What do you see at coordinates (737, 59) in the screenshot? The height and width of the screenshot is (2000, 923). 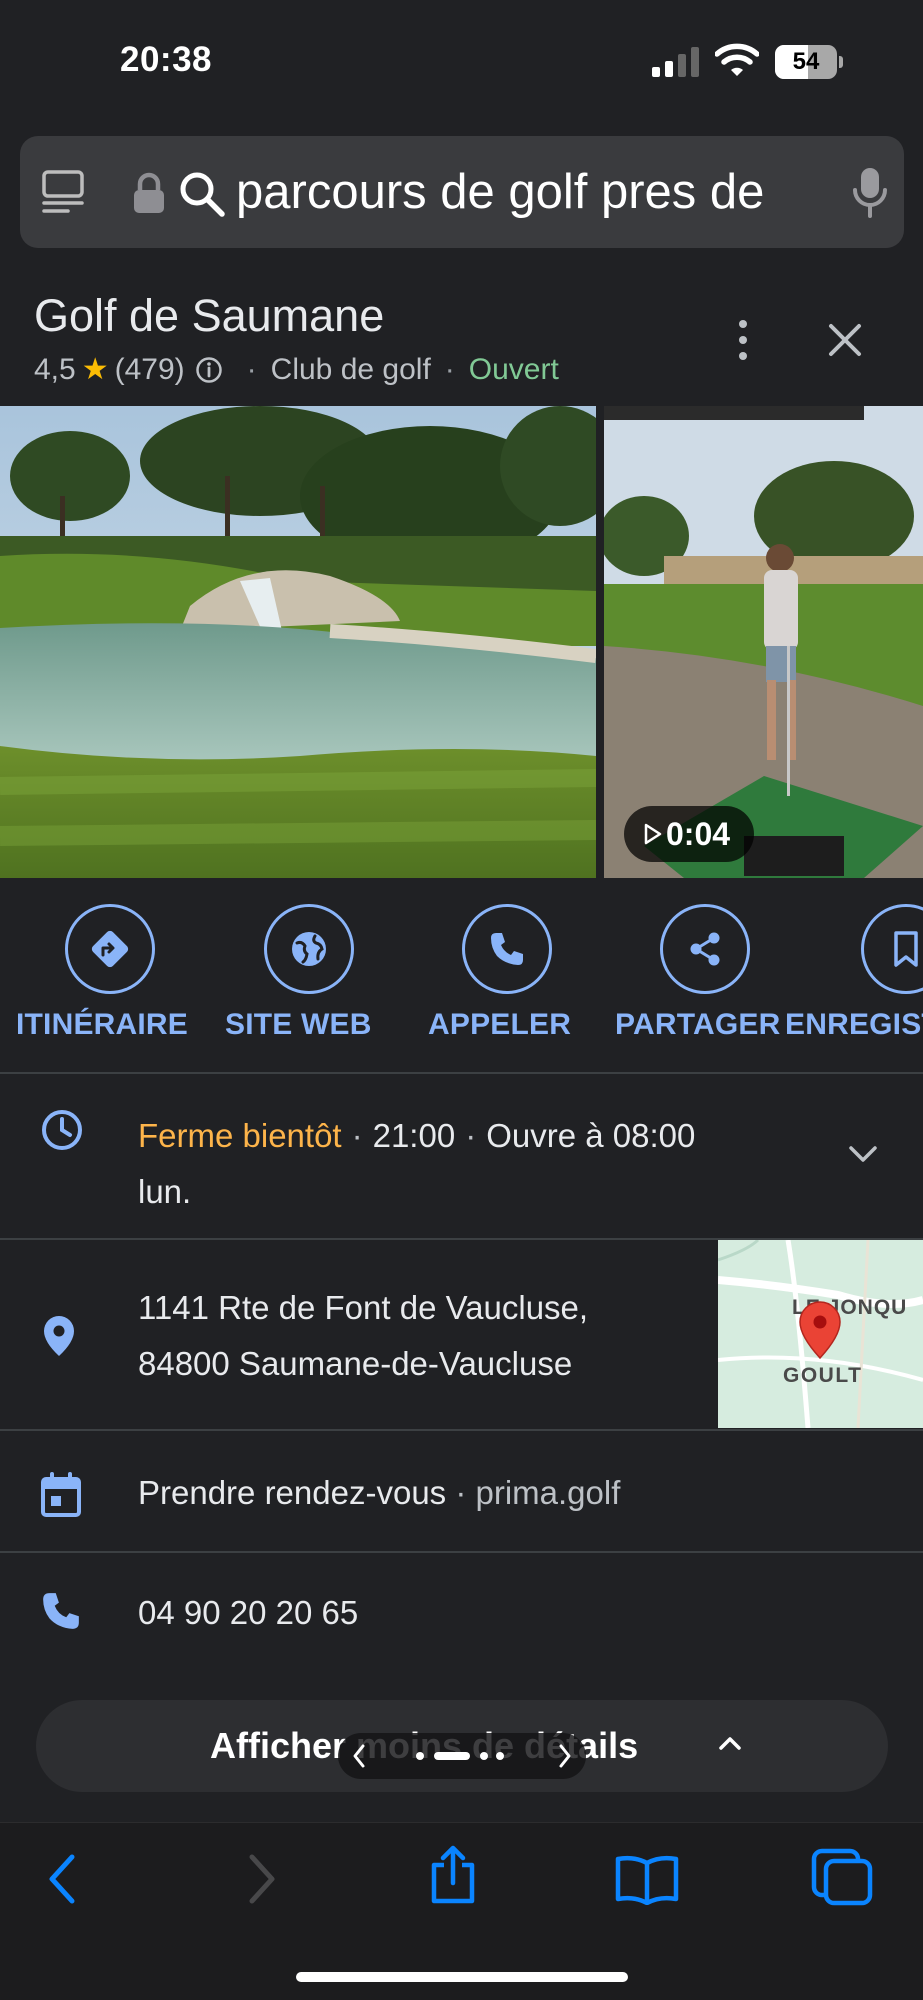 I see `wifi-icon` at bounding box center [737, 59].